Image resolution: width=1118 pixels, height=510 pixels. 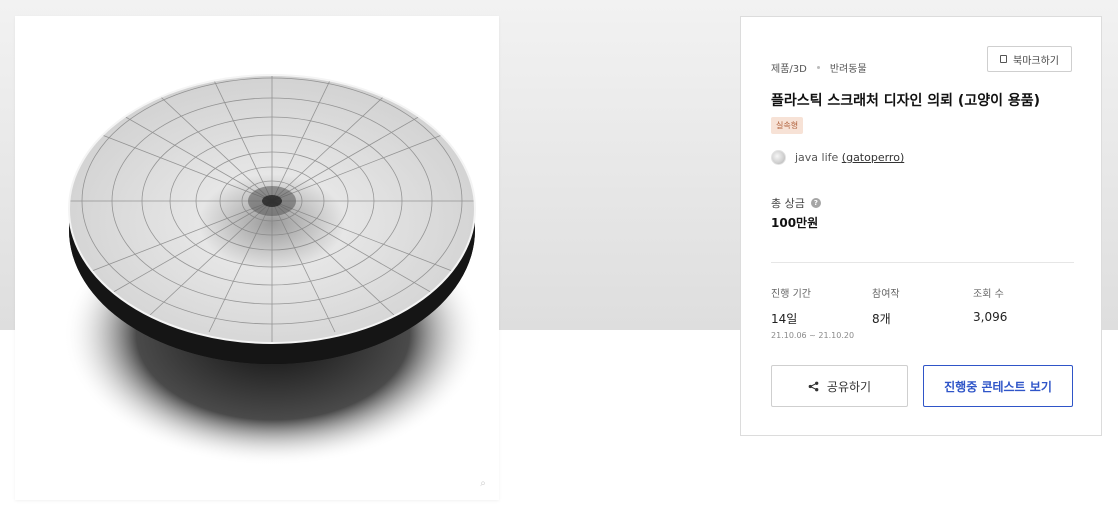 I want to click on period-label: 진행 기간, so click(x=791, y=294).